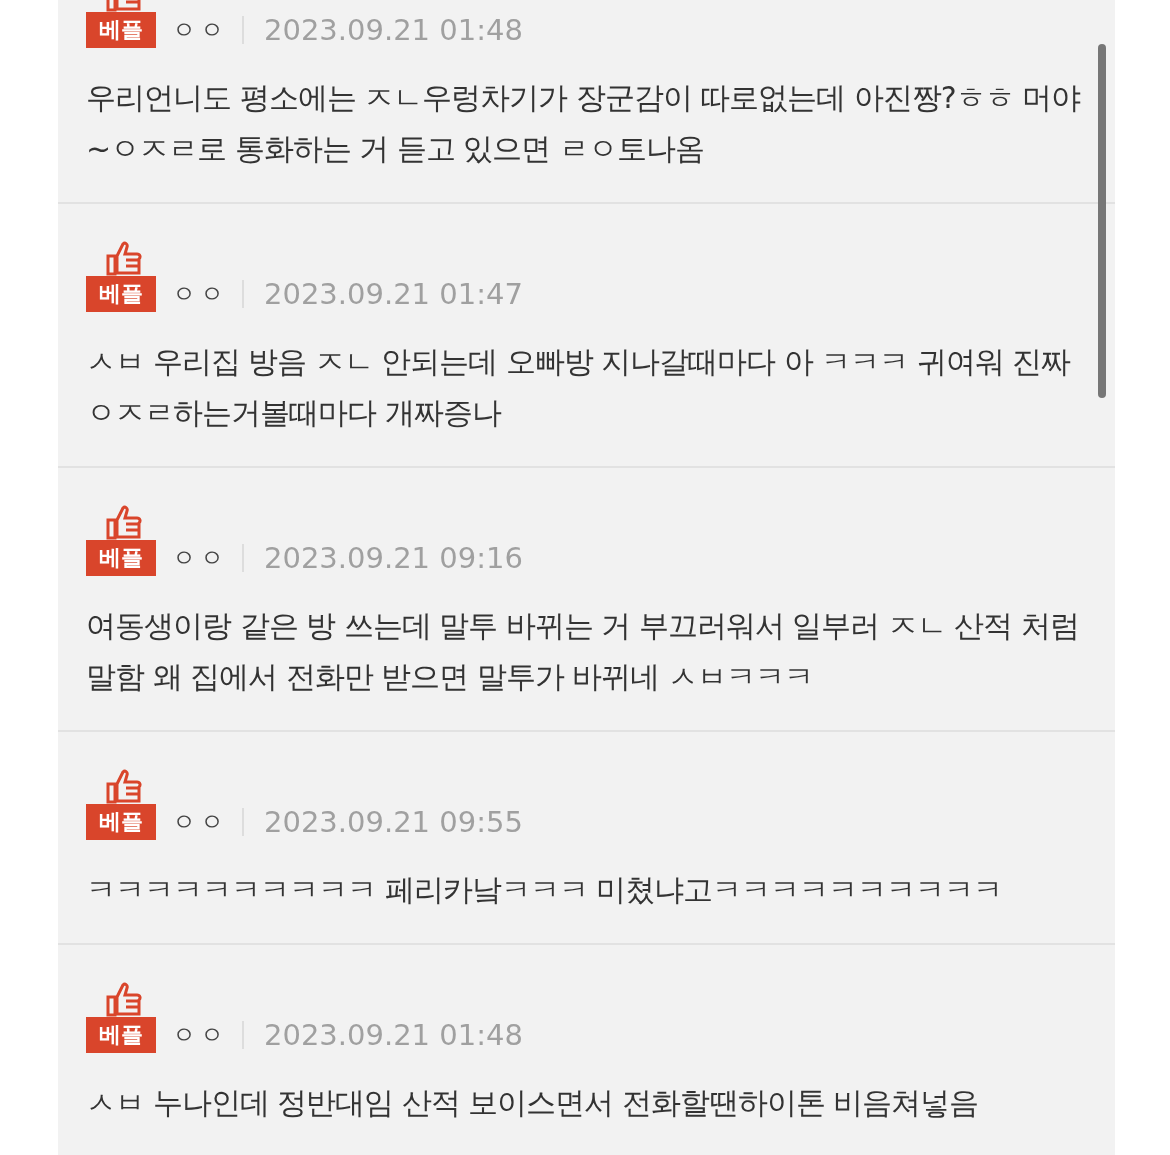 This screenshot has width=1170, height=1155. What do you see at coordinates (584, 123) in the screenshot?
I see `comment-text: 우리언니도 평소에는 ㅈㄴ우렁차기가 장군감이 따로없는데 아진짱?ㅎㅎ 머야~ㅇㅈㄹ로 통화하는 거 듣고 있으면 ㄹㅇ토나옴` at bounding box center [584, 123].